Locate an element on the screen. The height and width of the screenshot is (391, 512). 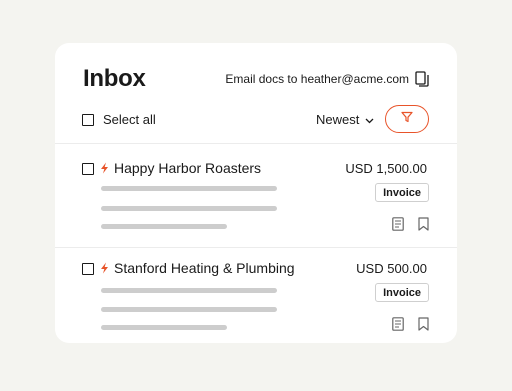
email-docs-text: Email docs to heather@acme.com is located at coordinates (317, 79).